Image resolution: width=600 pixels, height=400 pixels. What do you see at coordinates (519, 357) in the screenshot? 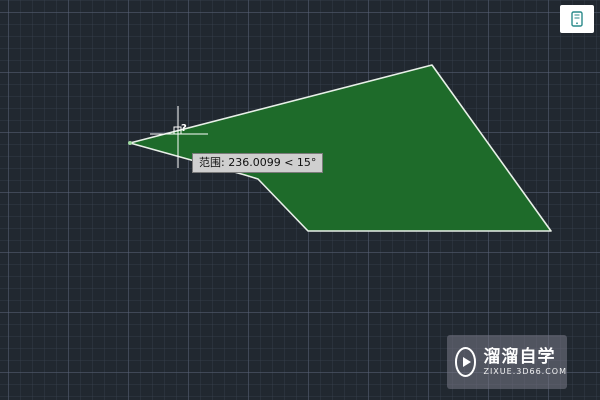
I see `watermark-title: 溜溜自学` at bounding box center [519, 357].